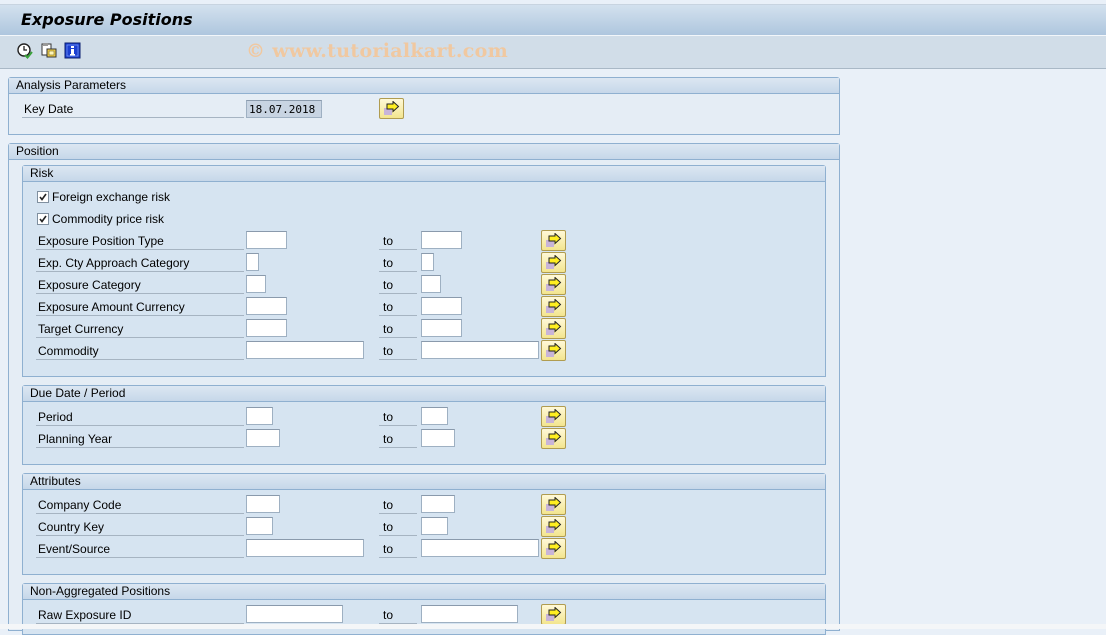 The image size is (1106, 635). What do you see at coordinates (140, 615) in the screenshot?
I see `field-label: Raw Exposure ID` at bounding box center [140, 615].